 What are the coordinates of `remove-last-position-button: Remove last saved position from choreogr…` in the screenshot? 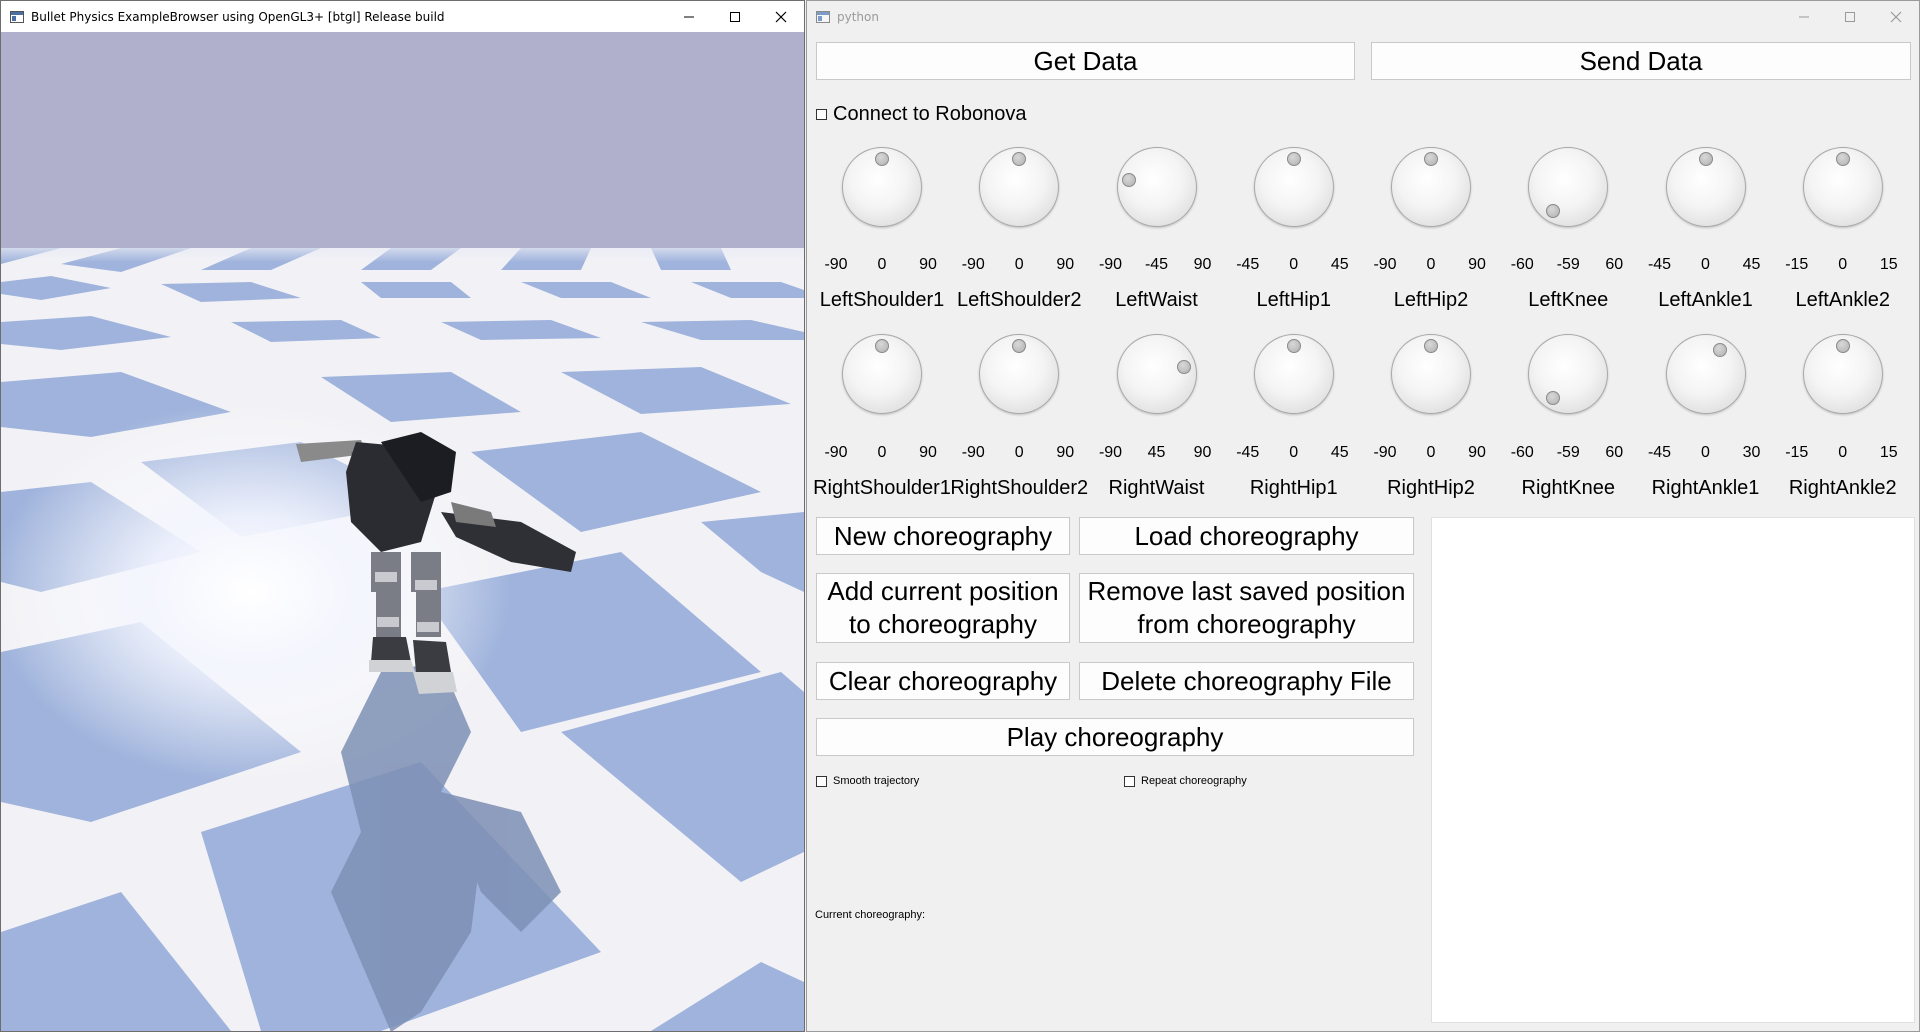 It's located at (1246, 608).